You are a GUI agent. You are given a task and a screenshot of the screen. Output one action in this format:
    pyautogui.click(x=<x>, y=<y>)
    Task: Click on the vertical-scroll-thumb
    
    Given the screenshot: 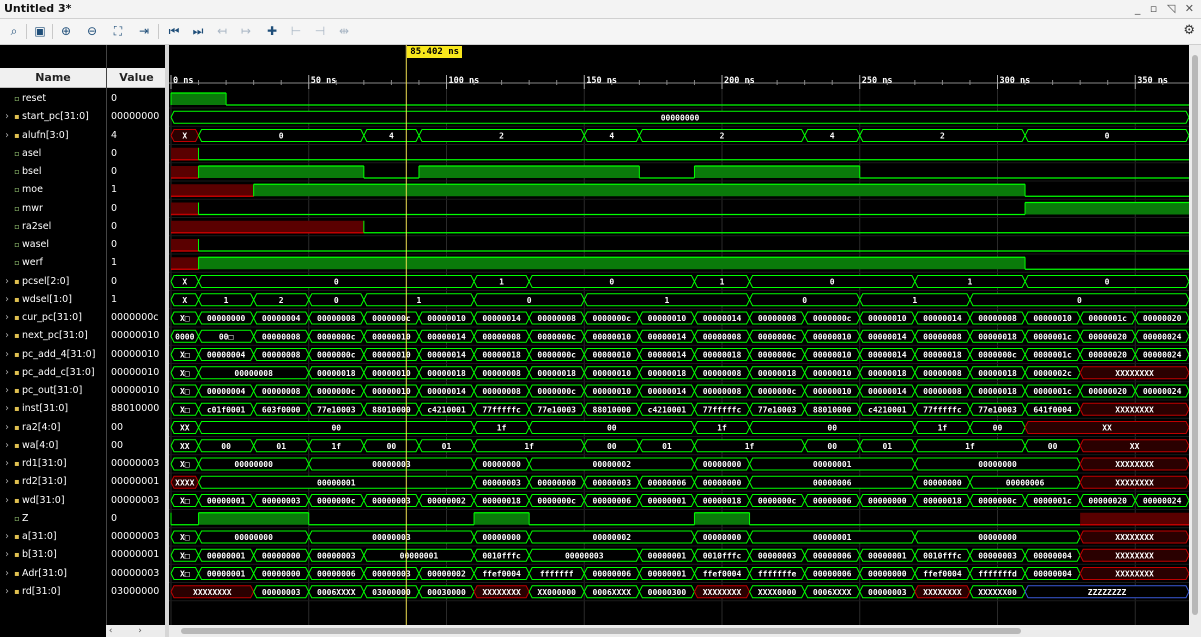 What is the action you would take?
    pyautogui.click(x=1195, y=335)
    